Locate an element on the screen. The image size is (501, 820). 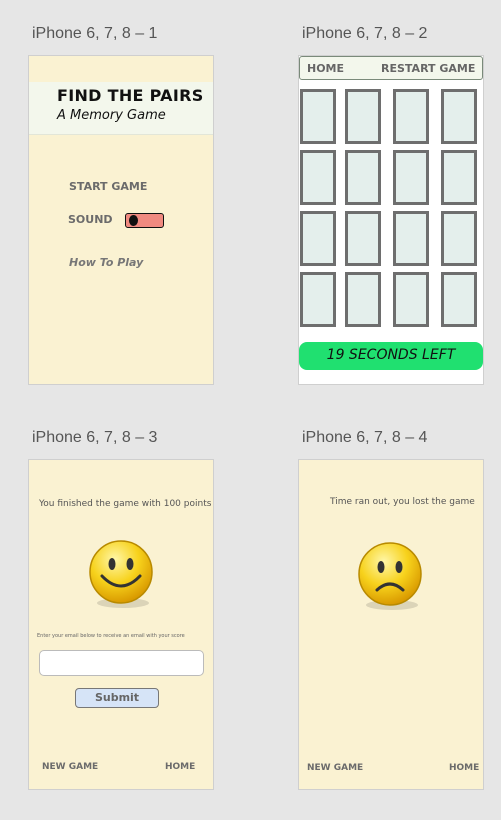
title-banner: FIND THE PAIRS A Memory Game is located at coordinates (121, 108).